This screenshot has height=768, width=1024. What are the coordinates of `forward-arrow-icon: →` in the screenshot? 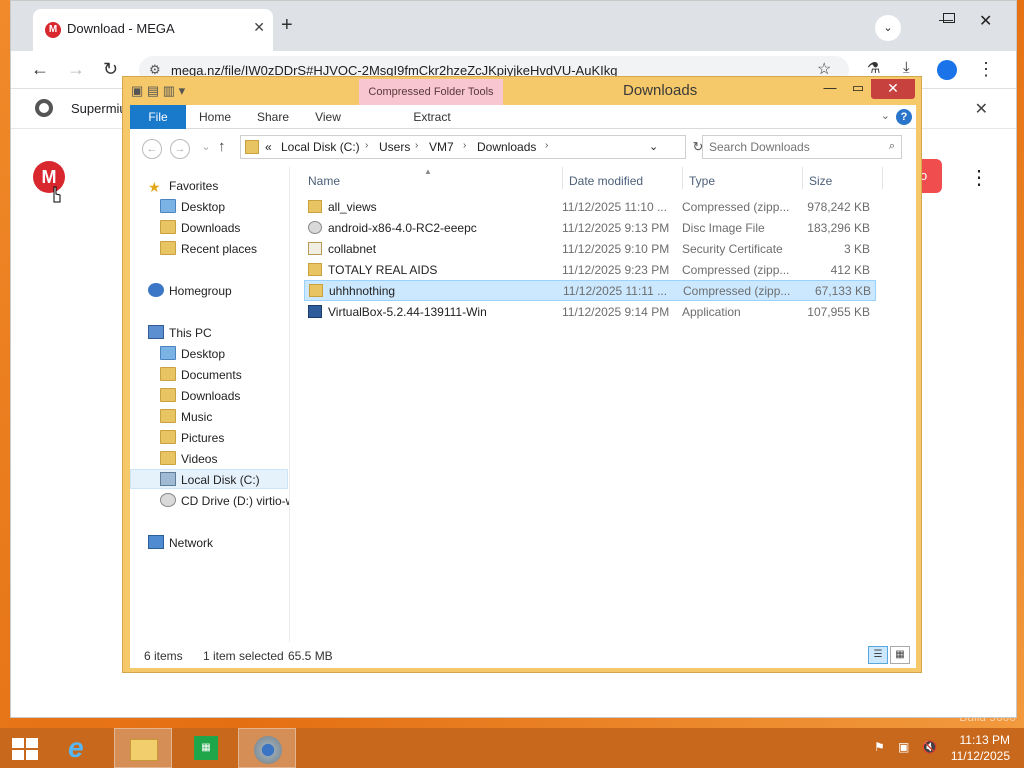 It's located at (76, 69).